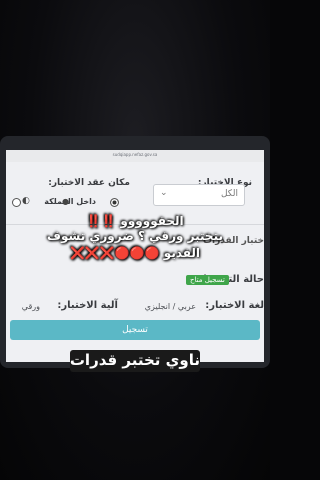 Image resolution: width=320 pixels, height=480 pixels. Describe the element at coordinates (170, 306) in the screenshot. I see `exam-language-value: عربي / انجليزي` at that location.